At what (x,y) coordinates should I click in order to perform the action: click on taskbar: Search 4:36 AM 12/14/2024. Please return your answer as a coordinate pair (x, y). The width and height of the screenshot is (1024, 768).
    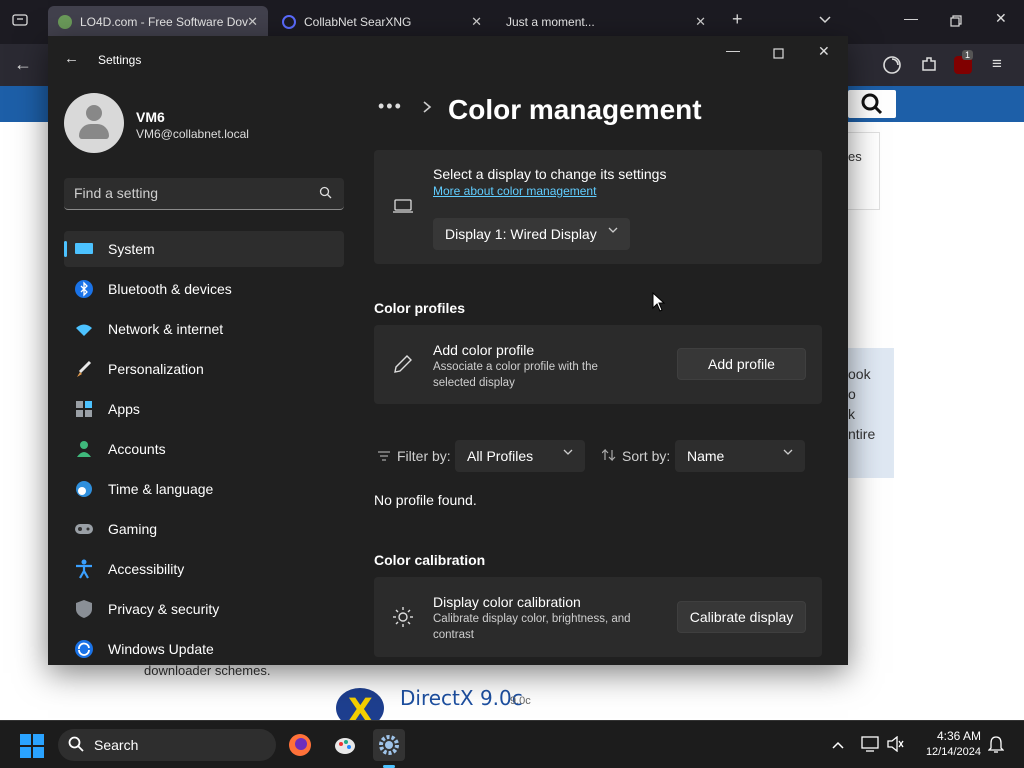
    Looking at the image, I should click on (512, 744).